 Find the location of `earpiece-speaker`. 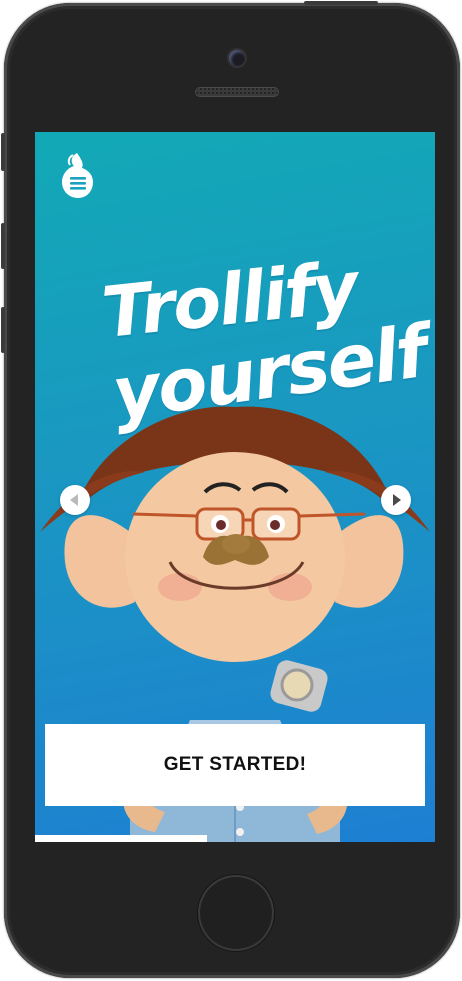

earpiece-speaker is located at coordinates (237, 92).